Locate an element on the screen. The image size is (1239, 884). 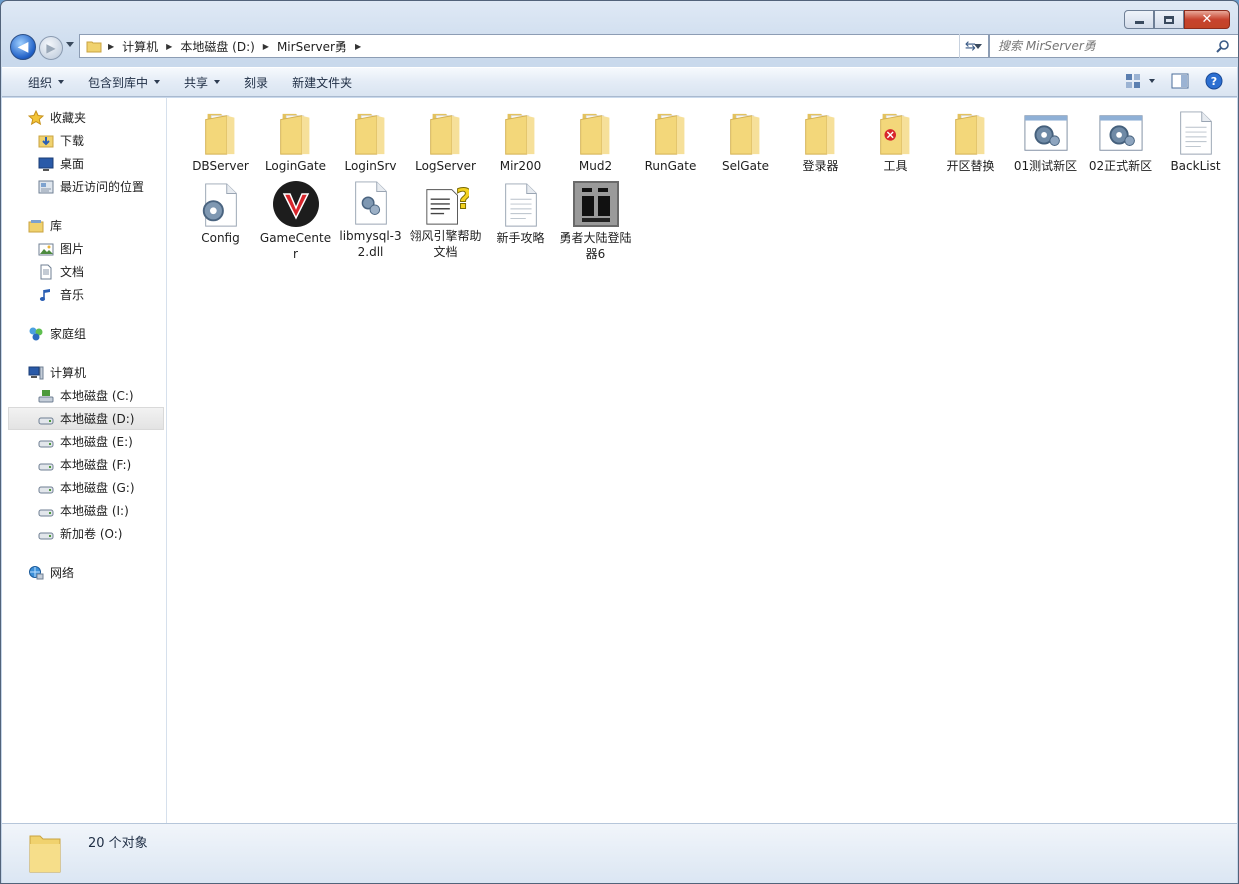
nav-homegroup: 家庭组 is located at coordinates (84, 333).